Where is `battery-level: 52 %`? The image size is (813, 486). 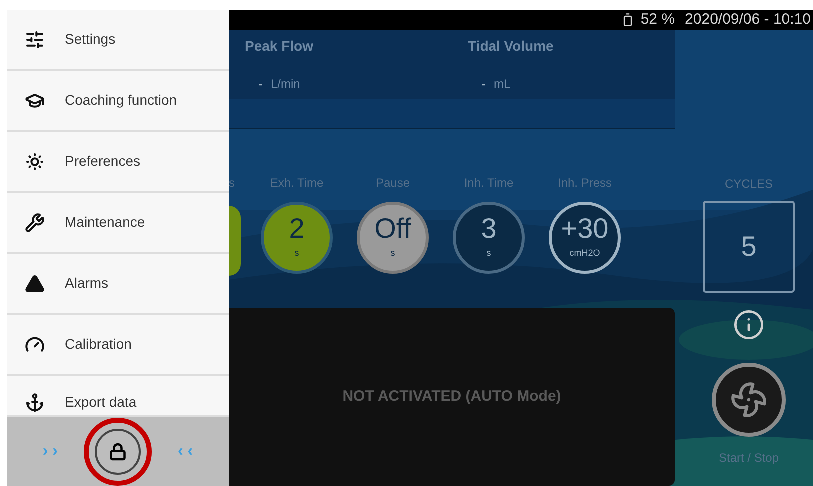
battery-level: 52 % is located at coordinates (658, 20).